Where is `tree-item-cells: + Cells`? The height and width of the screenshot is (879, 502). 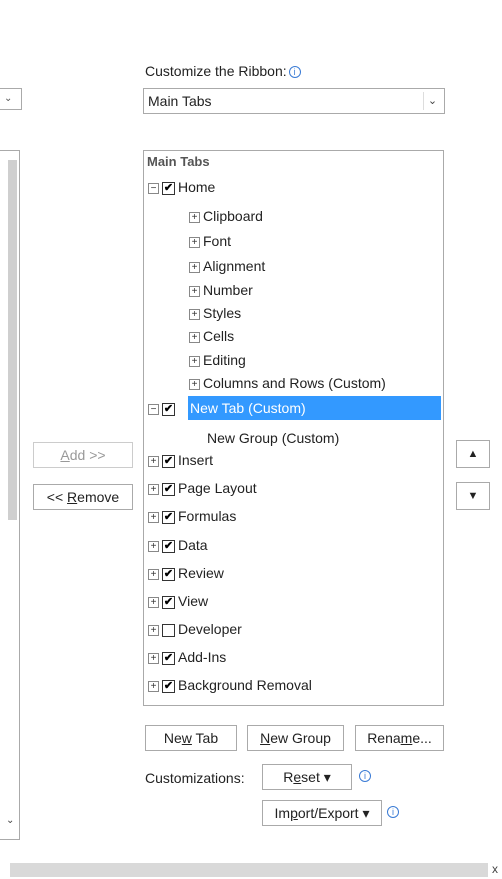
tree-item-cells: + Cells is located at coordinates (211, 336).